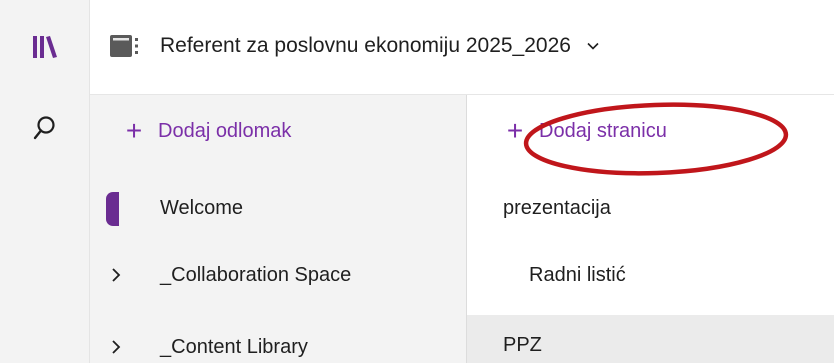  I want to click on section-label: _Collaboration Space, so click(256, 274).